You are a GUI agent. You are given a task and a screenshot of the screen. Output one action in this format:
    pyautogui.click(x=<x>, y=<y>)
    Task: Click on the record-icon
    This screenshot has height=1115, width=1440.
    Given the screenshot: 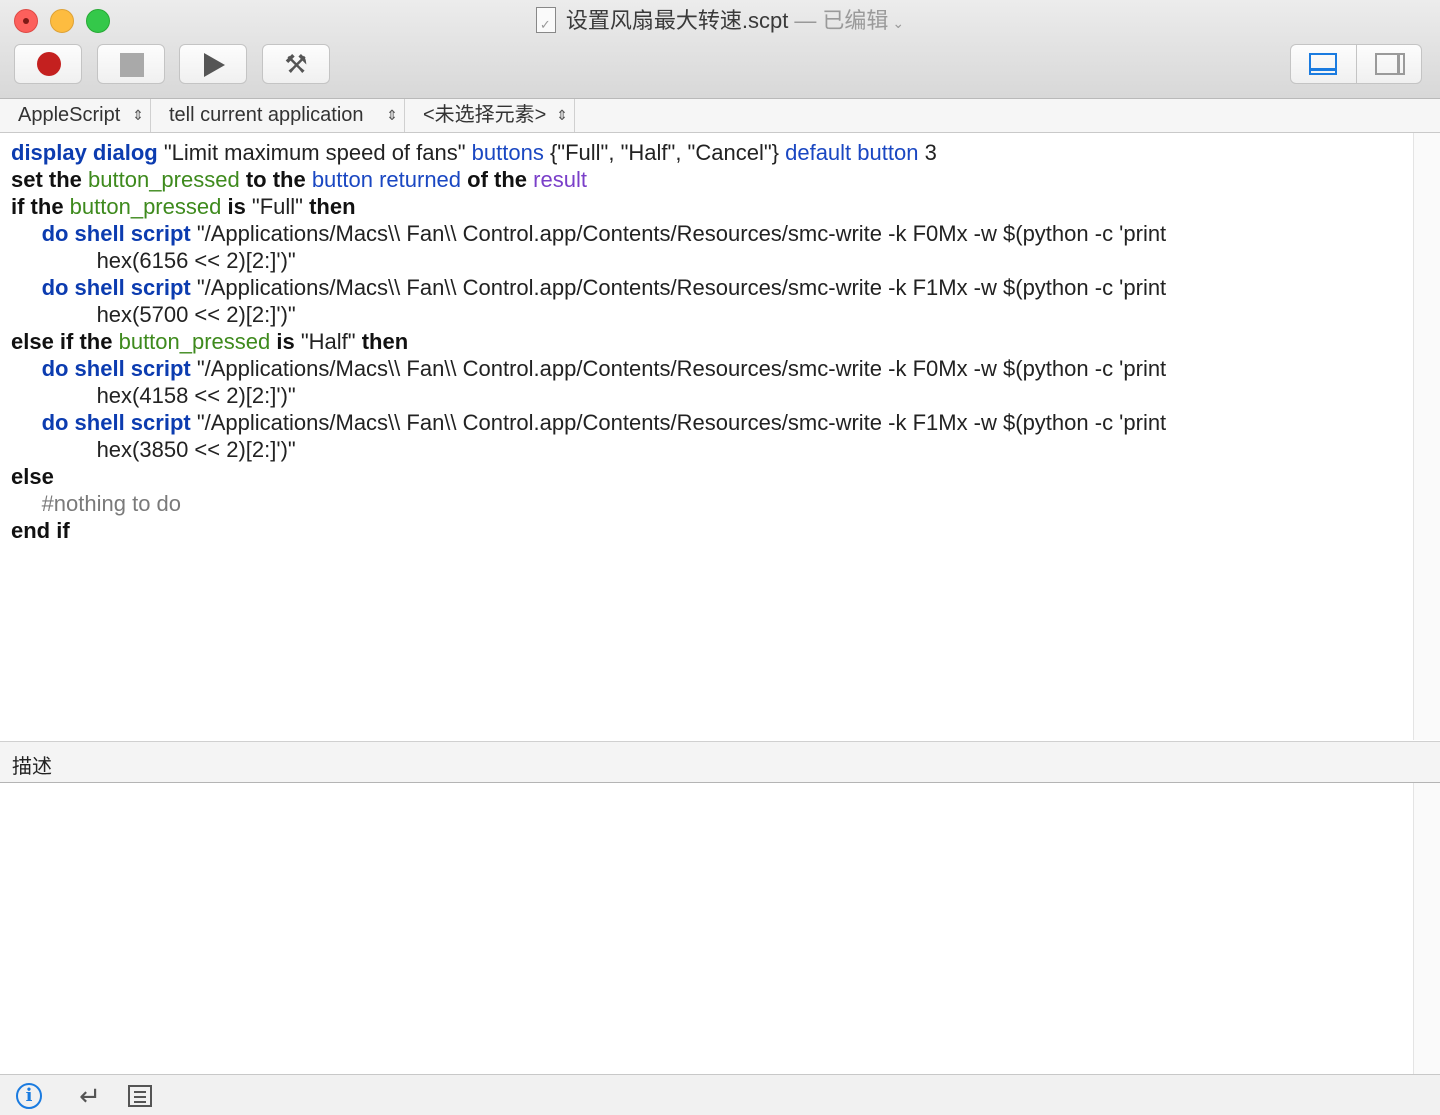 What is the action you would take?
    pyautogui.click(x=49, y=64)
    